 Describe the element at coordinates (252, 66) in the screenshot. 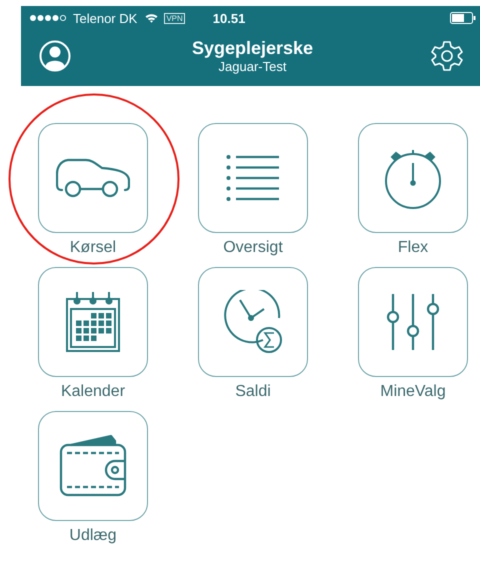

I see `screen-subtitle: Jaguar-Test` at that location.